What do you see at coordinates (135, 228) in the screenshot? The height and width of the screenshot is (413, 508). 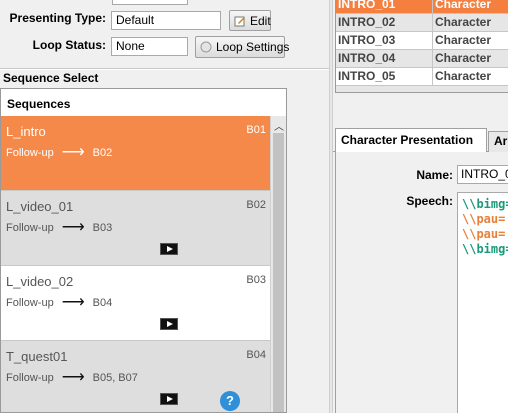 I see `sequence-item-l-video-01: L_video_01 B02 Follow-up ⟶ B03` at bounding box center [135, 228].